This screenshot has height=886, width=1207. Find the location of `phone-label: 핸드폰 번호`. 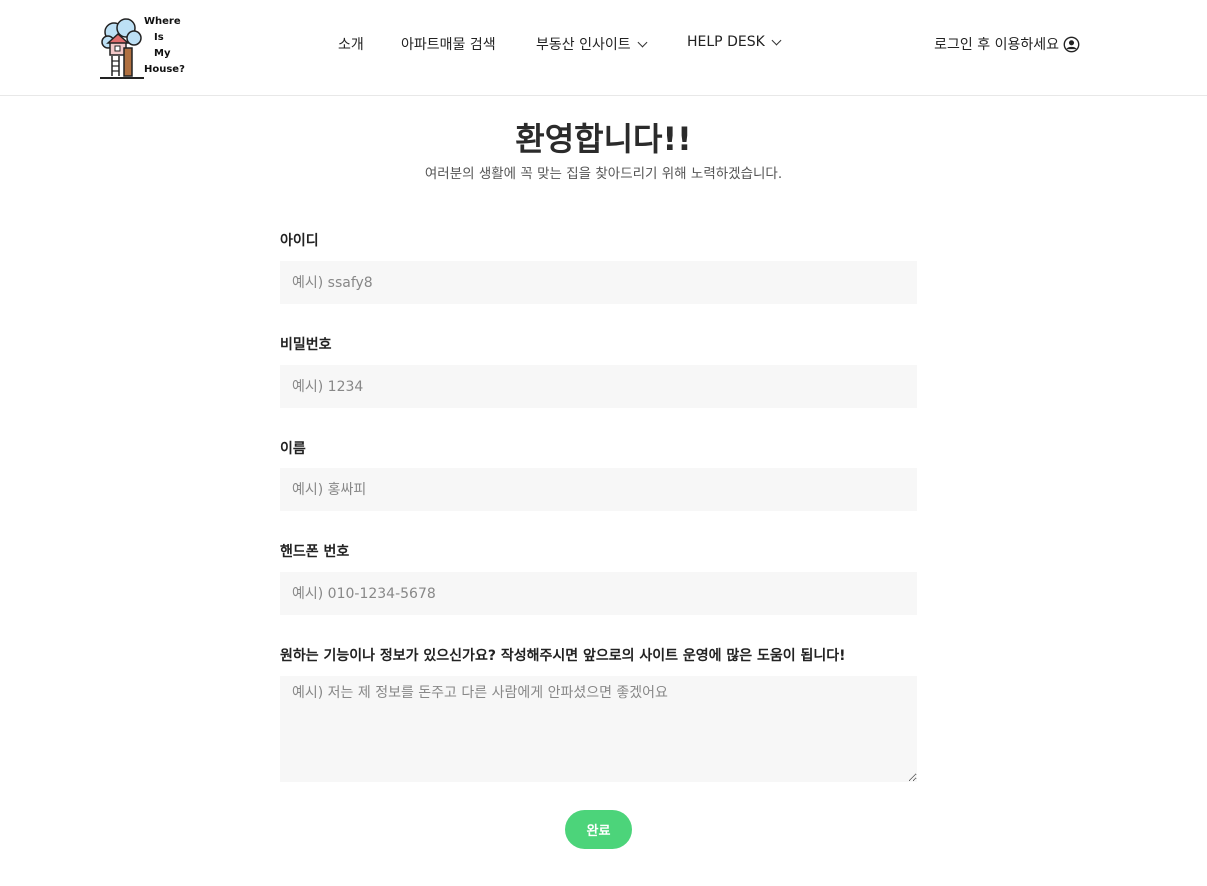

phone-label: 핸드폰 번호 is located at coordinates (315, 552).